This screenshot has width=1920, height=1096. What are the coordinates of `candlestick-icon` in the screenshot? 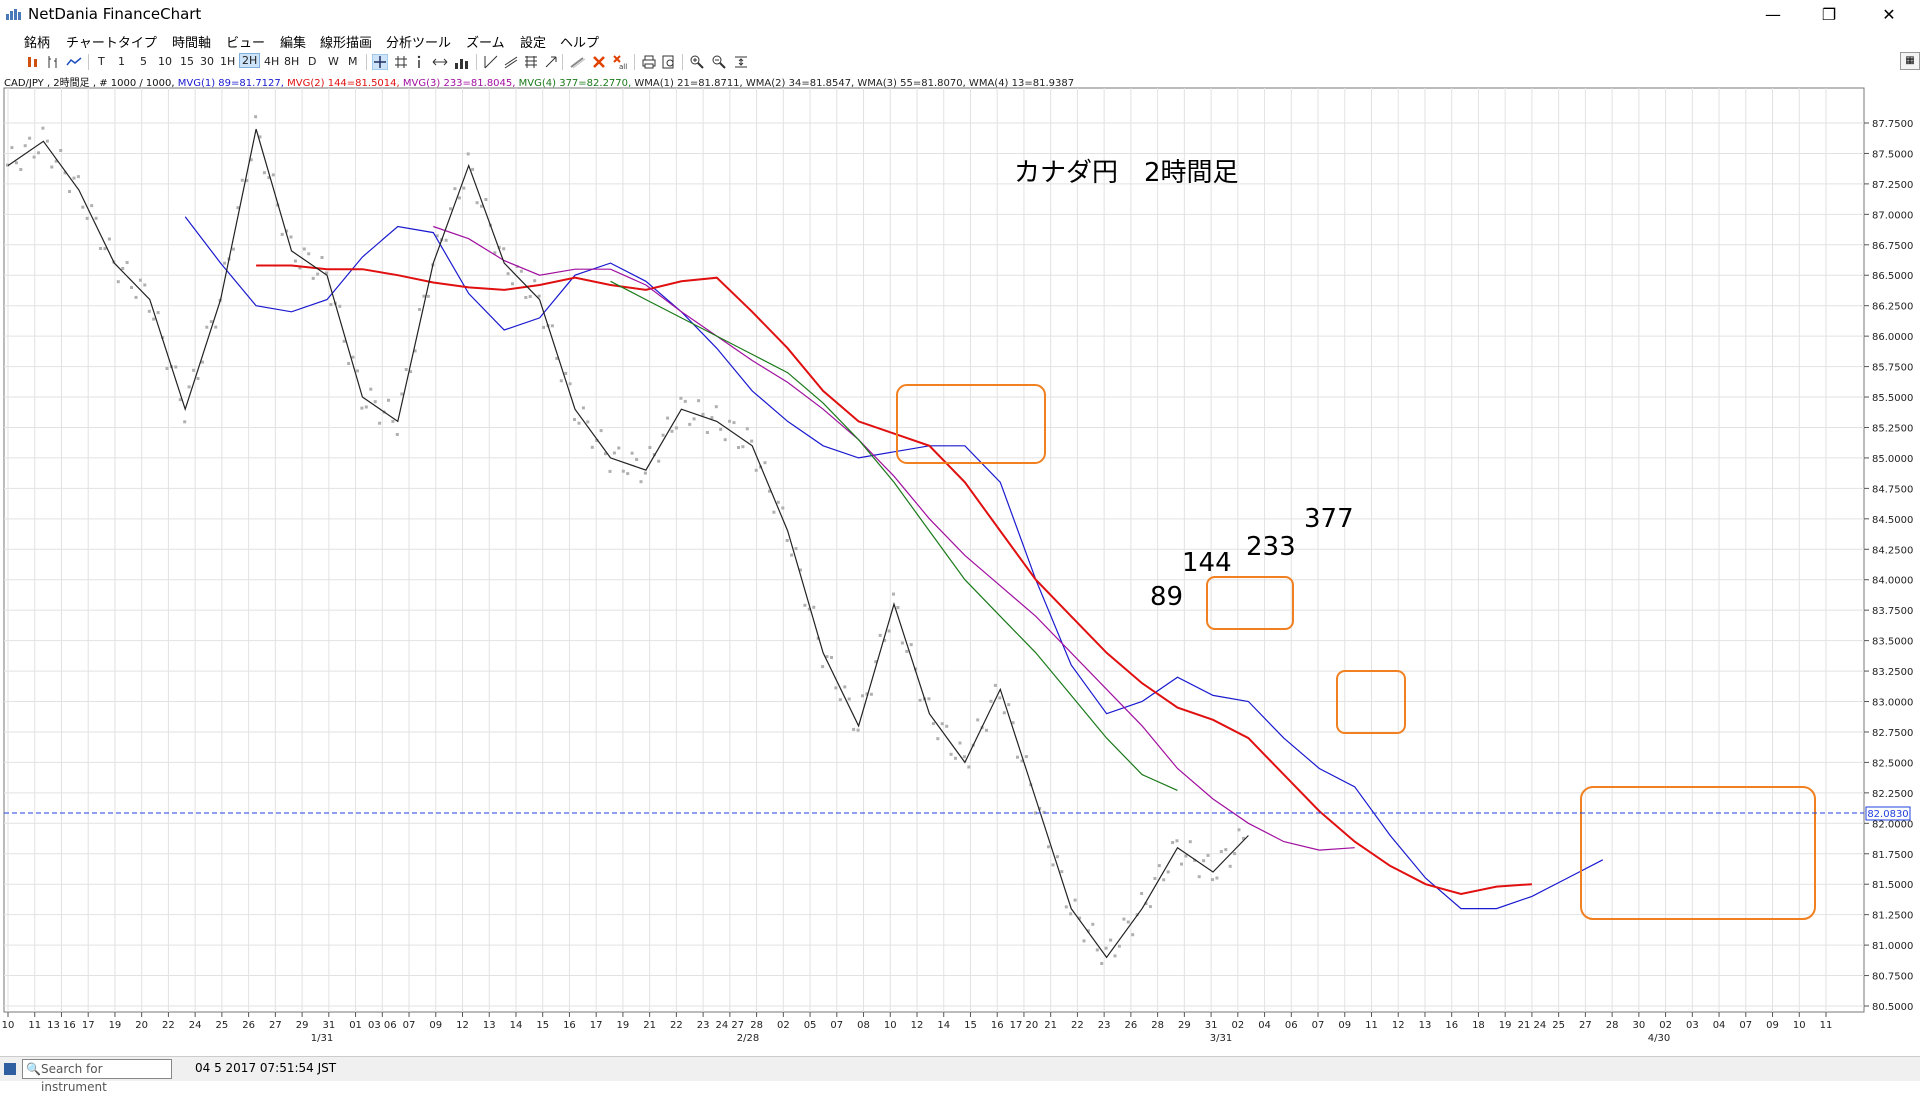 It's located at (33, 62).